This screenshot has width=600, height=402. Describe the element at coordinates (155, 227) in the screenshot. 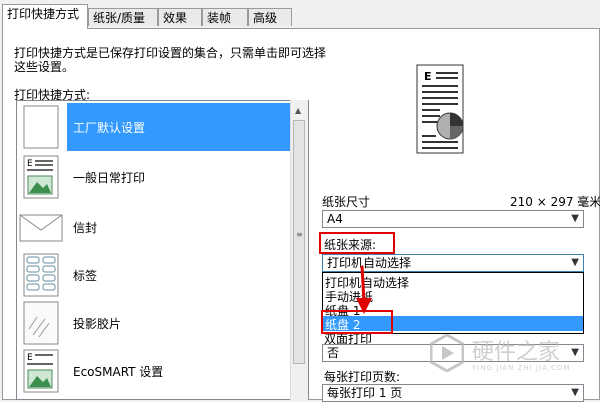

I see `list-item-envelope: 信封` at that location.